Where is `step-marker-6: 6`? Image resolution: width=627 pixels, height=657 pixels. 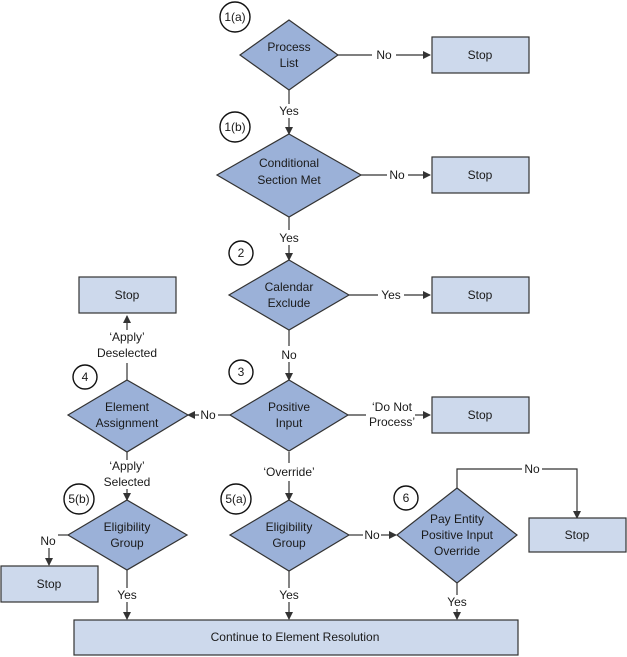
step-marker-6: 6 is located at coordinates (406, 498).